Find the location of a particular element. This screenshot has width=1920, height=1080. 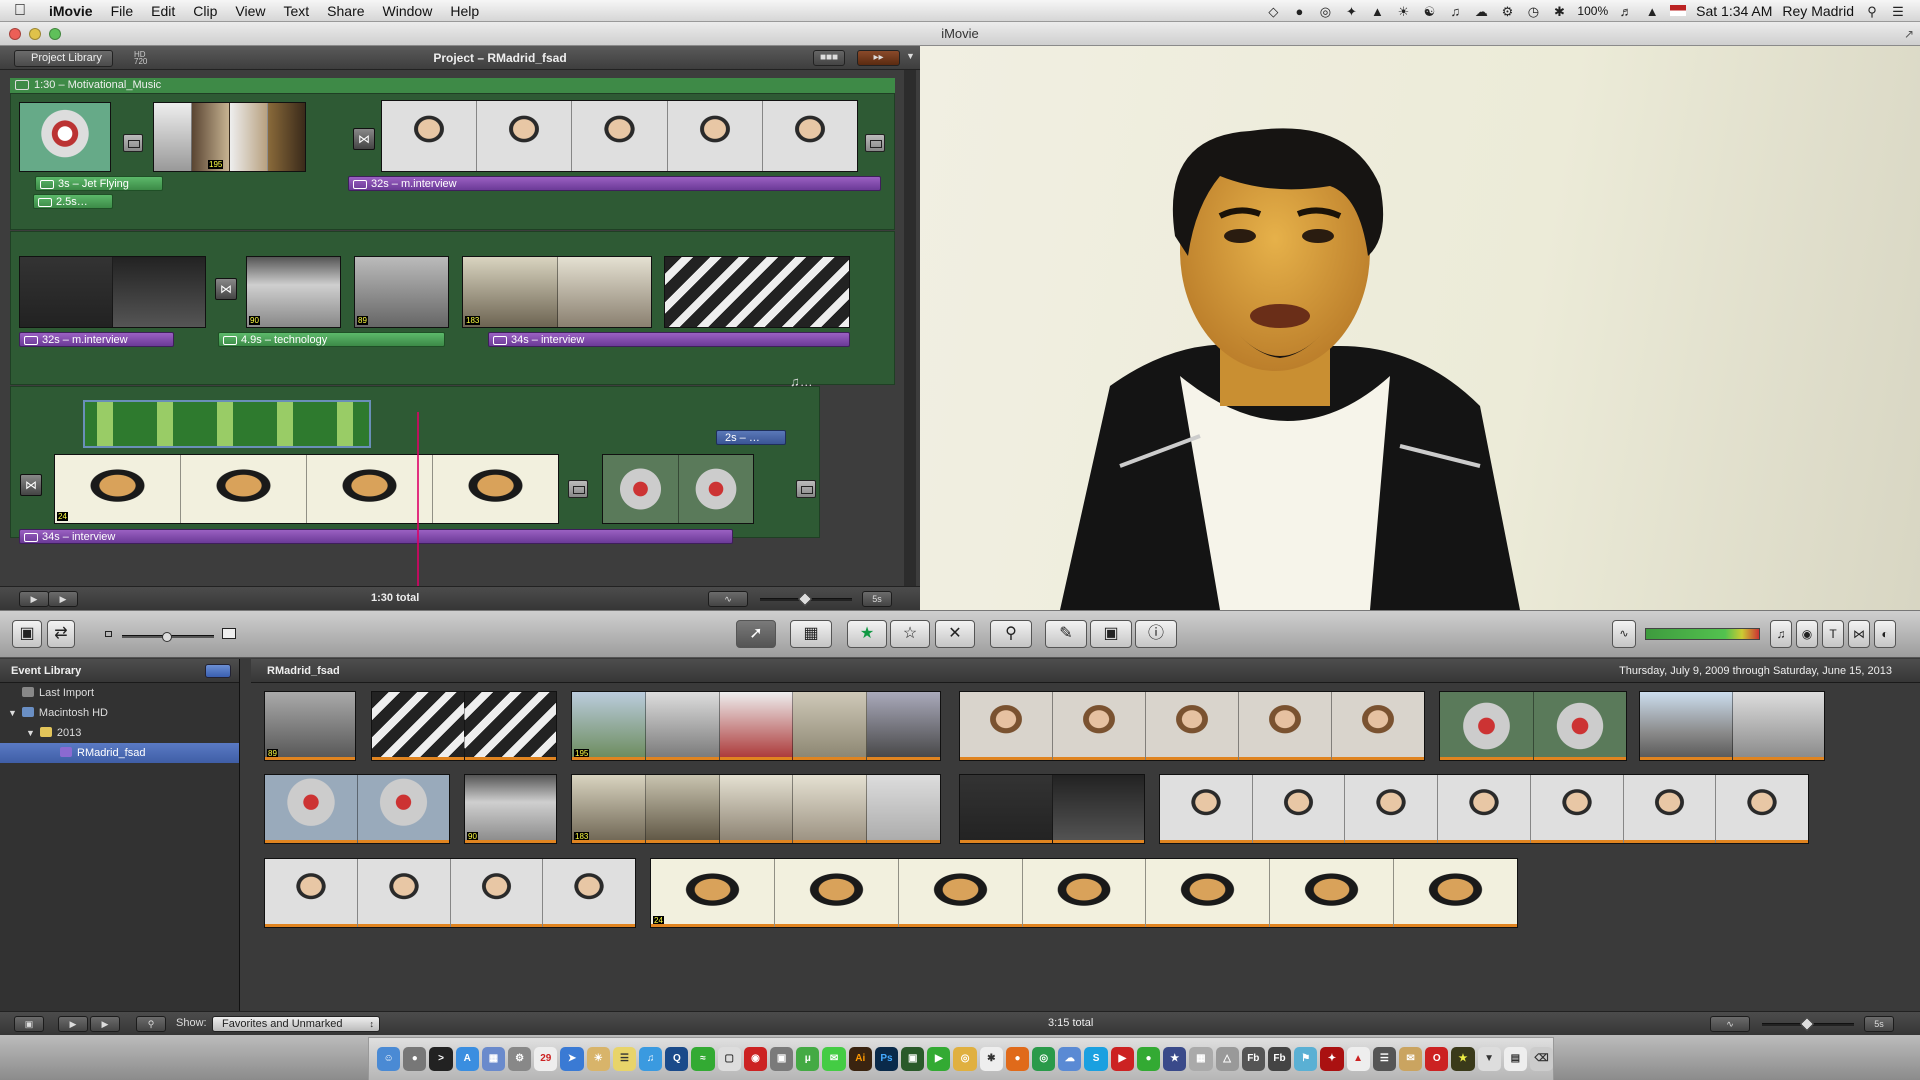

ichat-icon: ☁ is located at coordinates (1070, 1059).